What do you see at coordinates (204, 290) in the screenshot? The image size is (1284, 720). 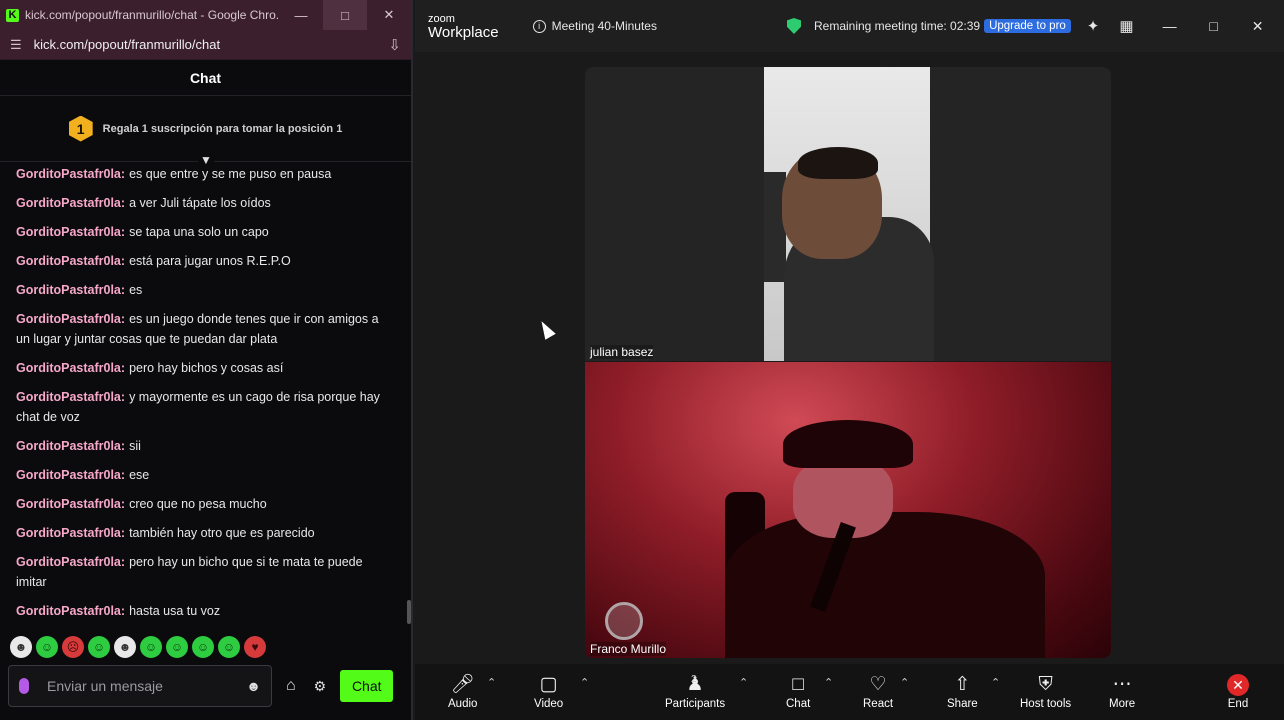 I see `chat-message: GorditoPastafr0la: es` at bounding box center [204, 290].